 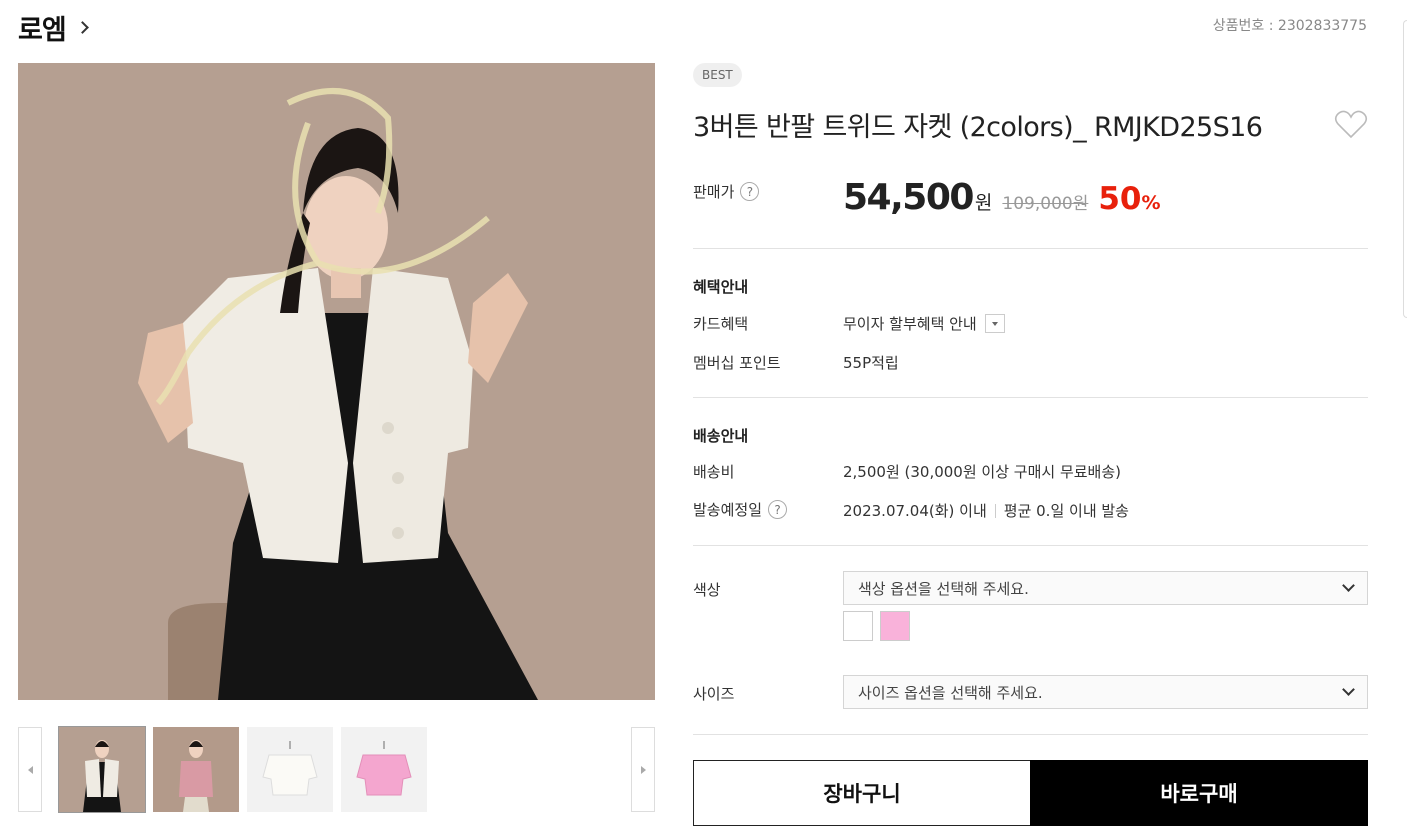 I want to click on point-label: 멤버십 포인트, so click(x=737, y=363).